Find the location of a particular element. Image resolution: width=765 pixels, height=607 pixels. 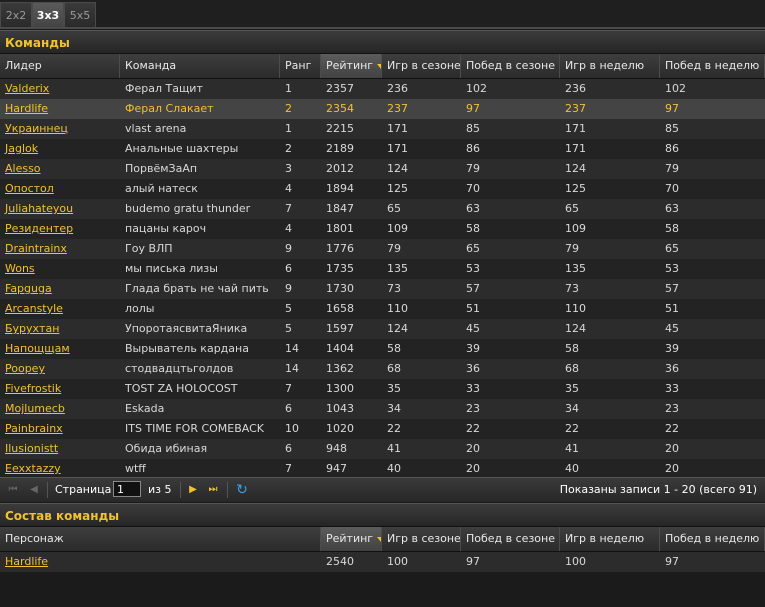

table-row: Wons мы писька лизы 6 1735 135 53 135 53 is located at coordinates (382, 269).